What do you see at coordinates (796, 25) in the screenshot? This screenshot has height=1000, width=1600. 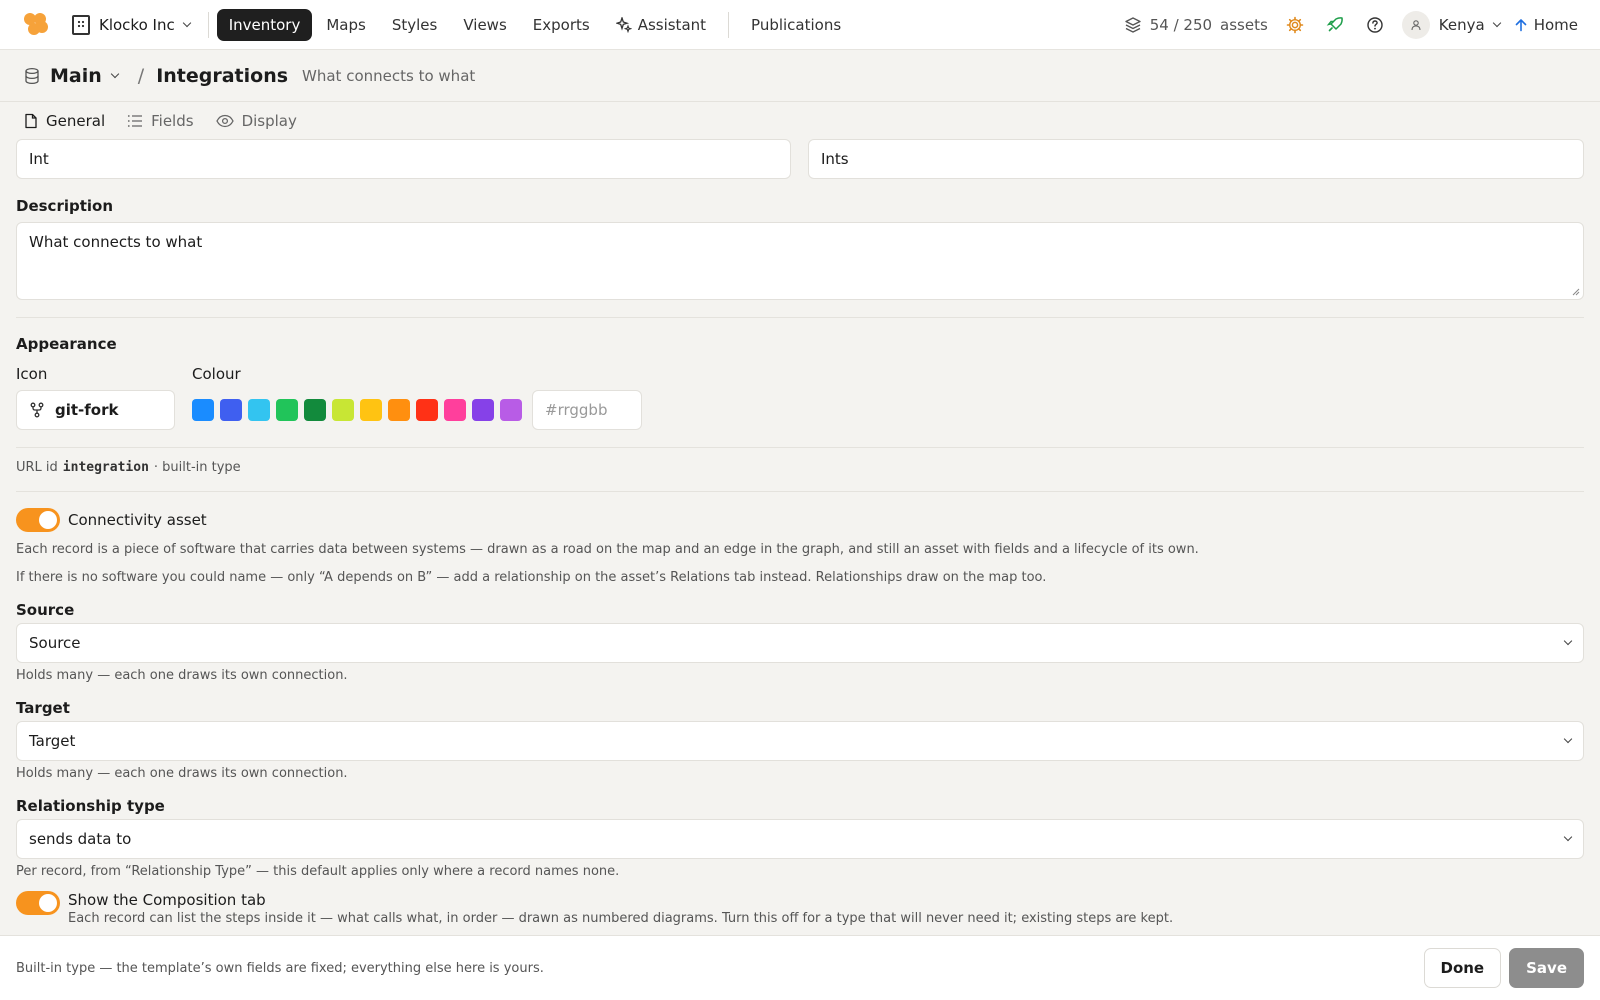 I see `nav-publications: Publications` at bounding box center [796, 25].